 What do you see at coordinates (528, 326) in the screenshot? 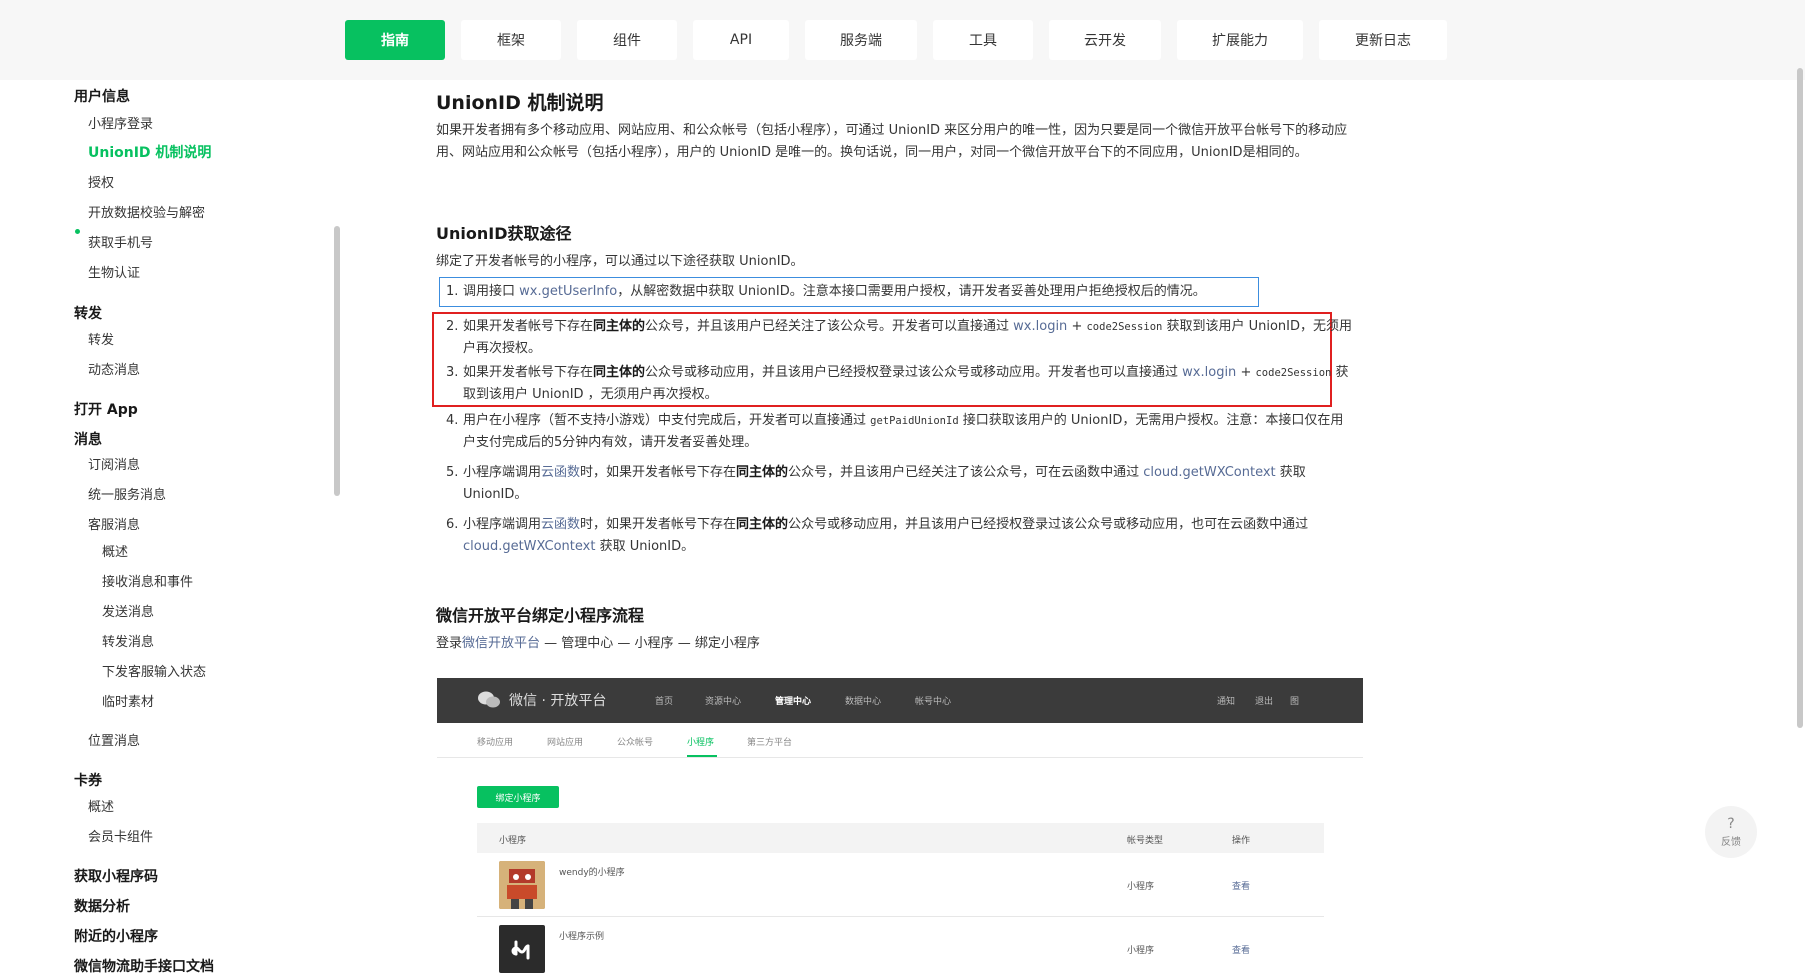
I see `text-fragment: 如果开发者帐号下存在` at bounding box center [528, 326].